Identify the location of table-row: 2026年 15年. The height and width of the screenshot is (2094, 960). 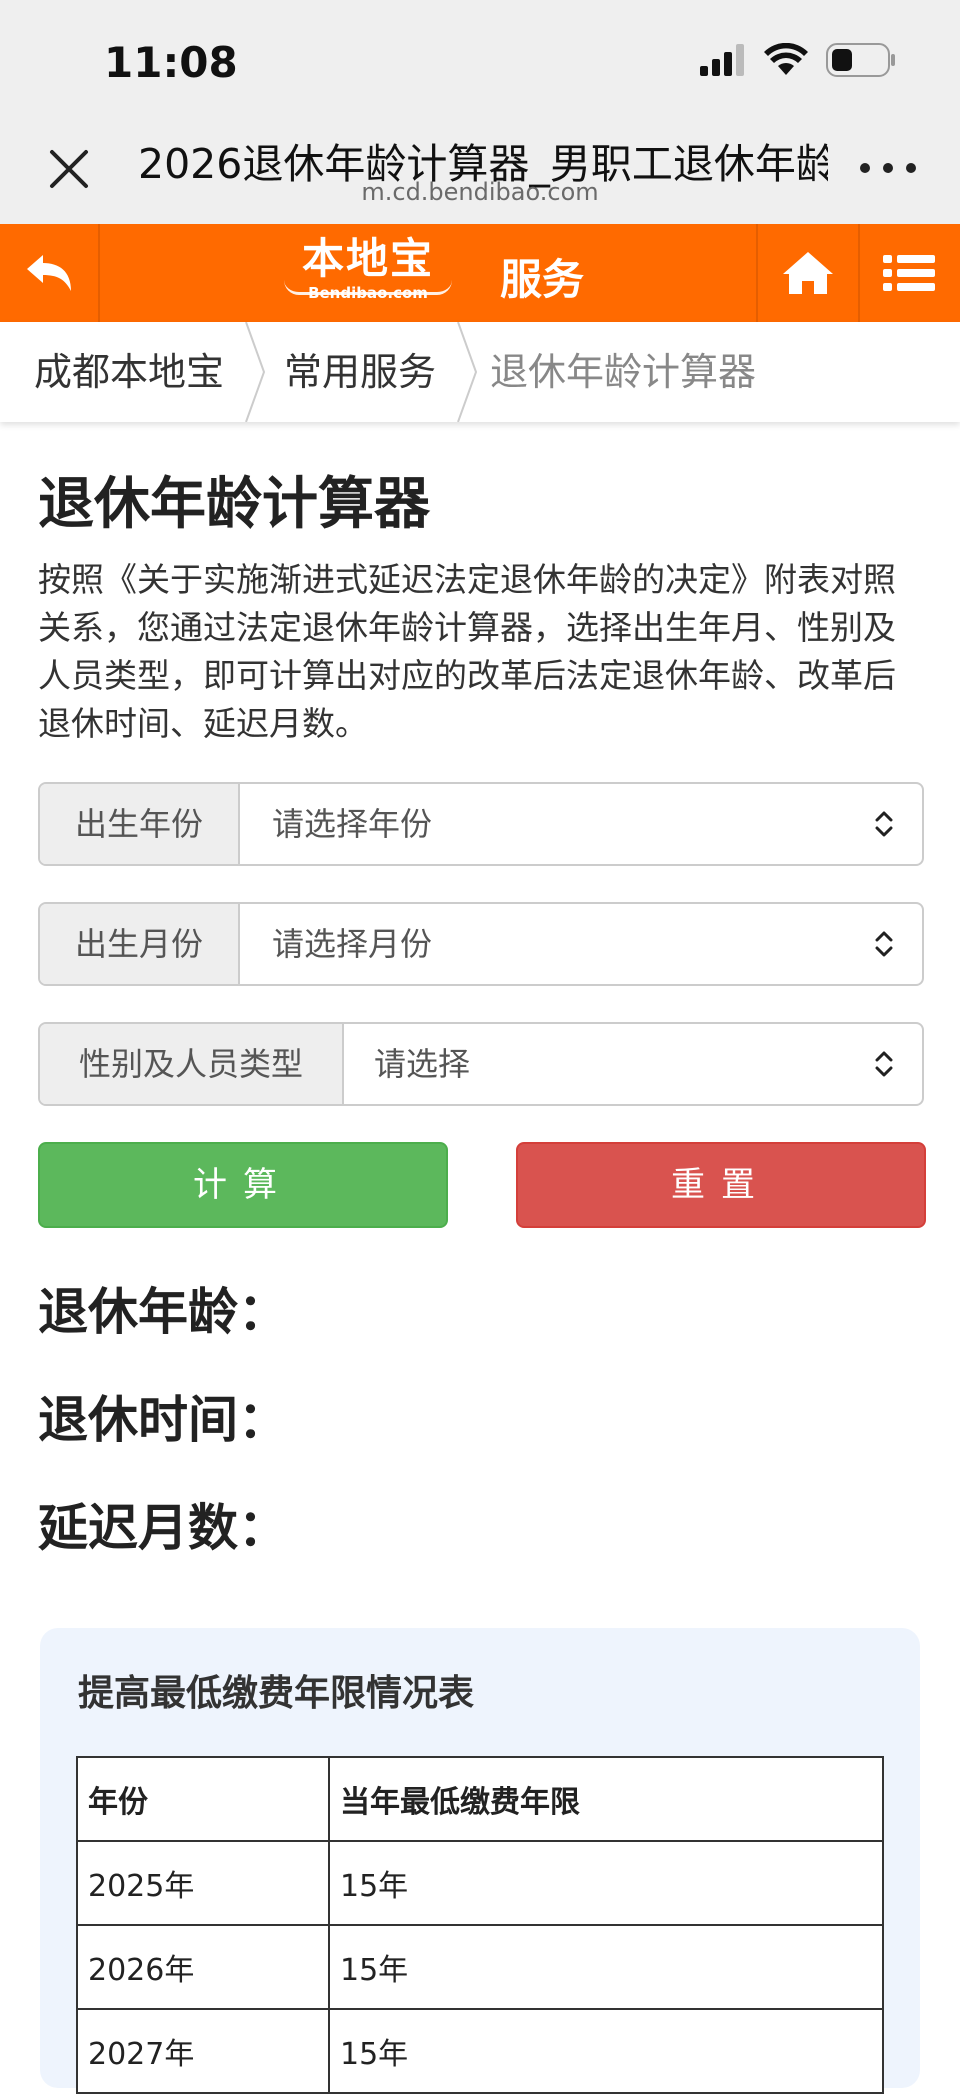
(480, 1967).